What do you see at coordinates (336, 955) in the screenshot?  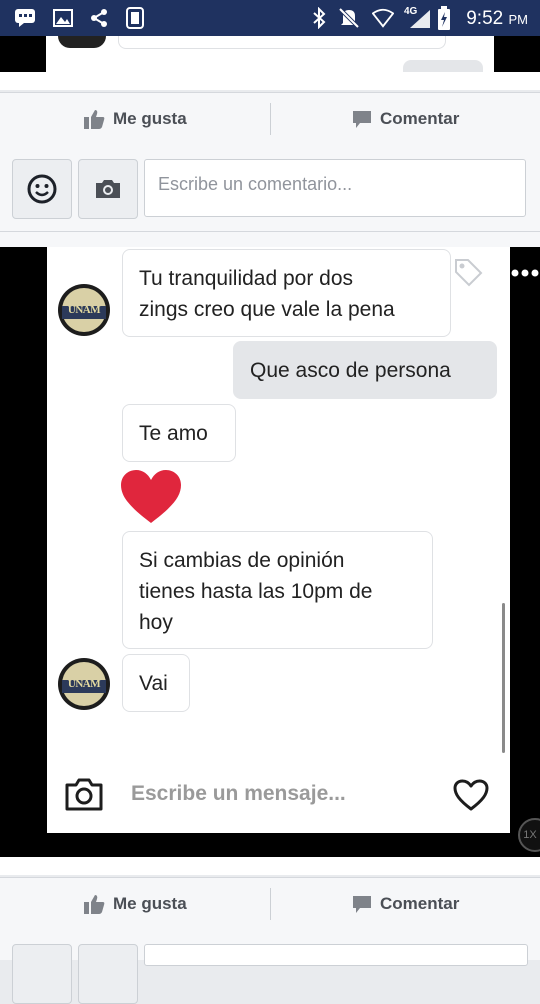 I see `comment-input` at bounding box center [336, 955].